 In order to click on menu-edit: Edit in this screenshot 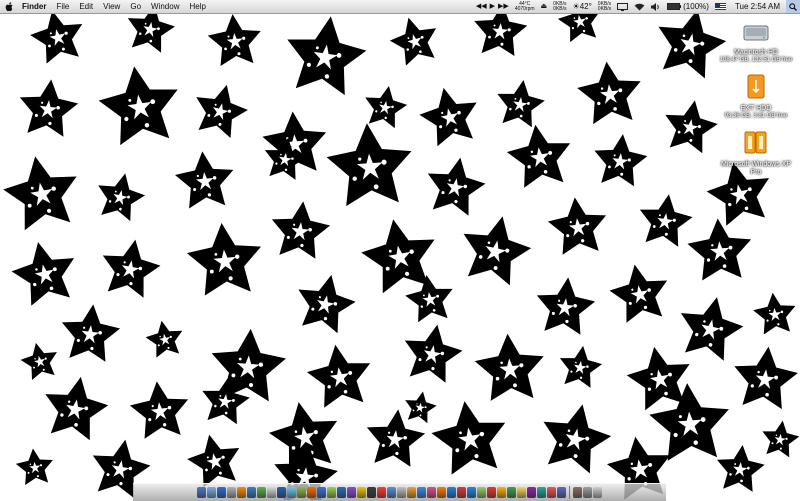, I will do `click(86, 6)`.